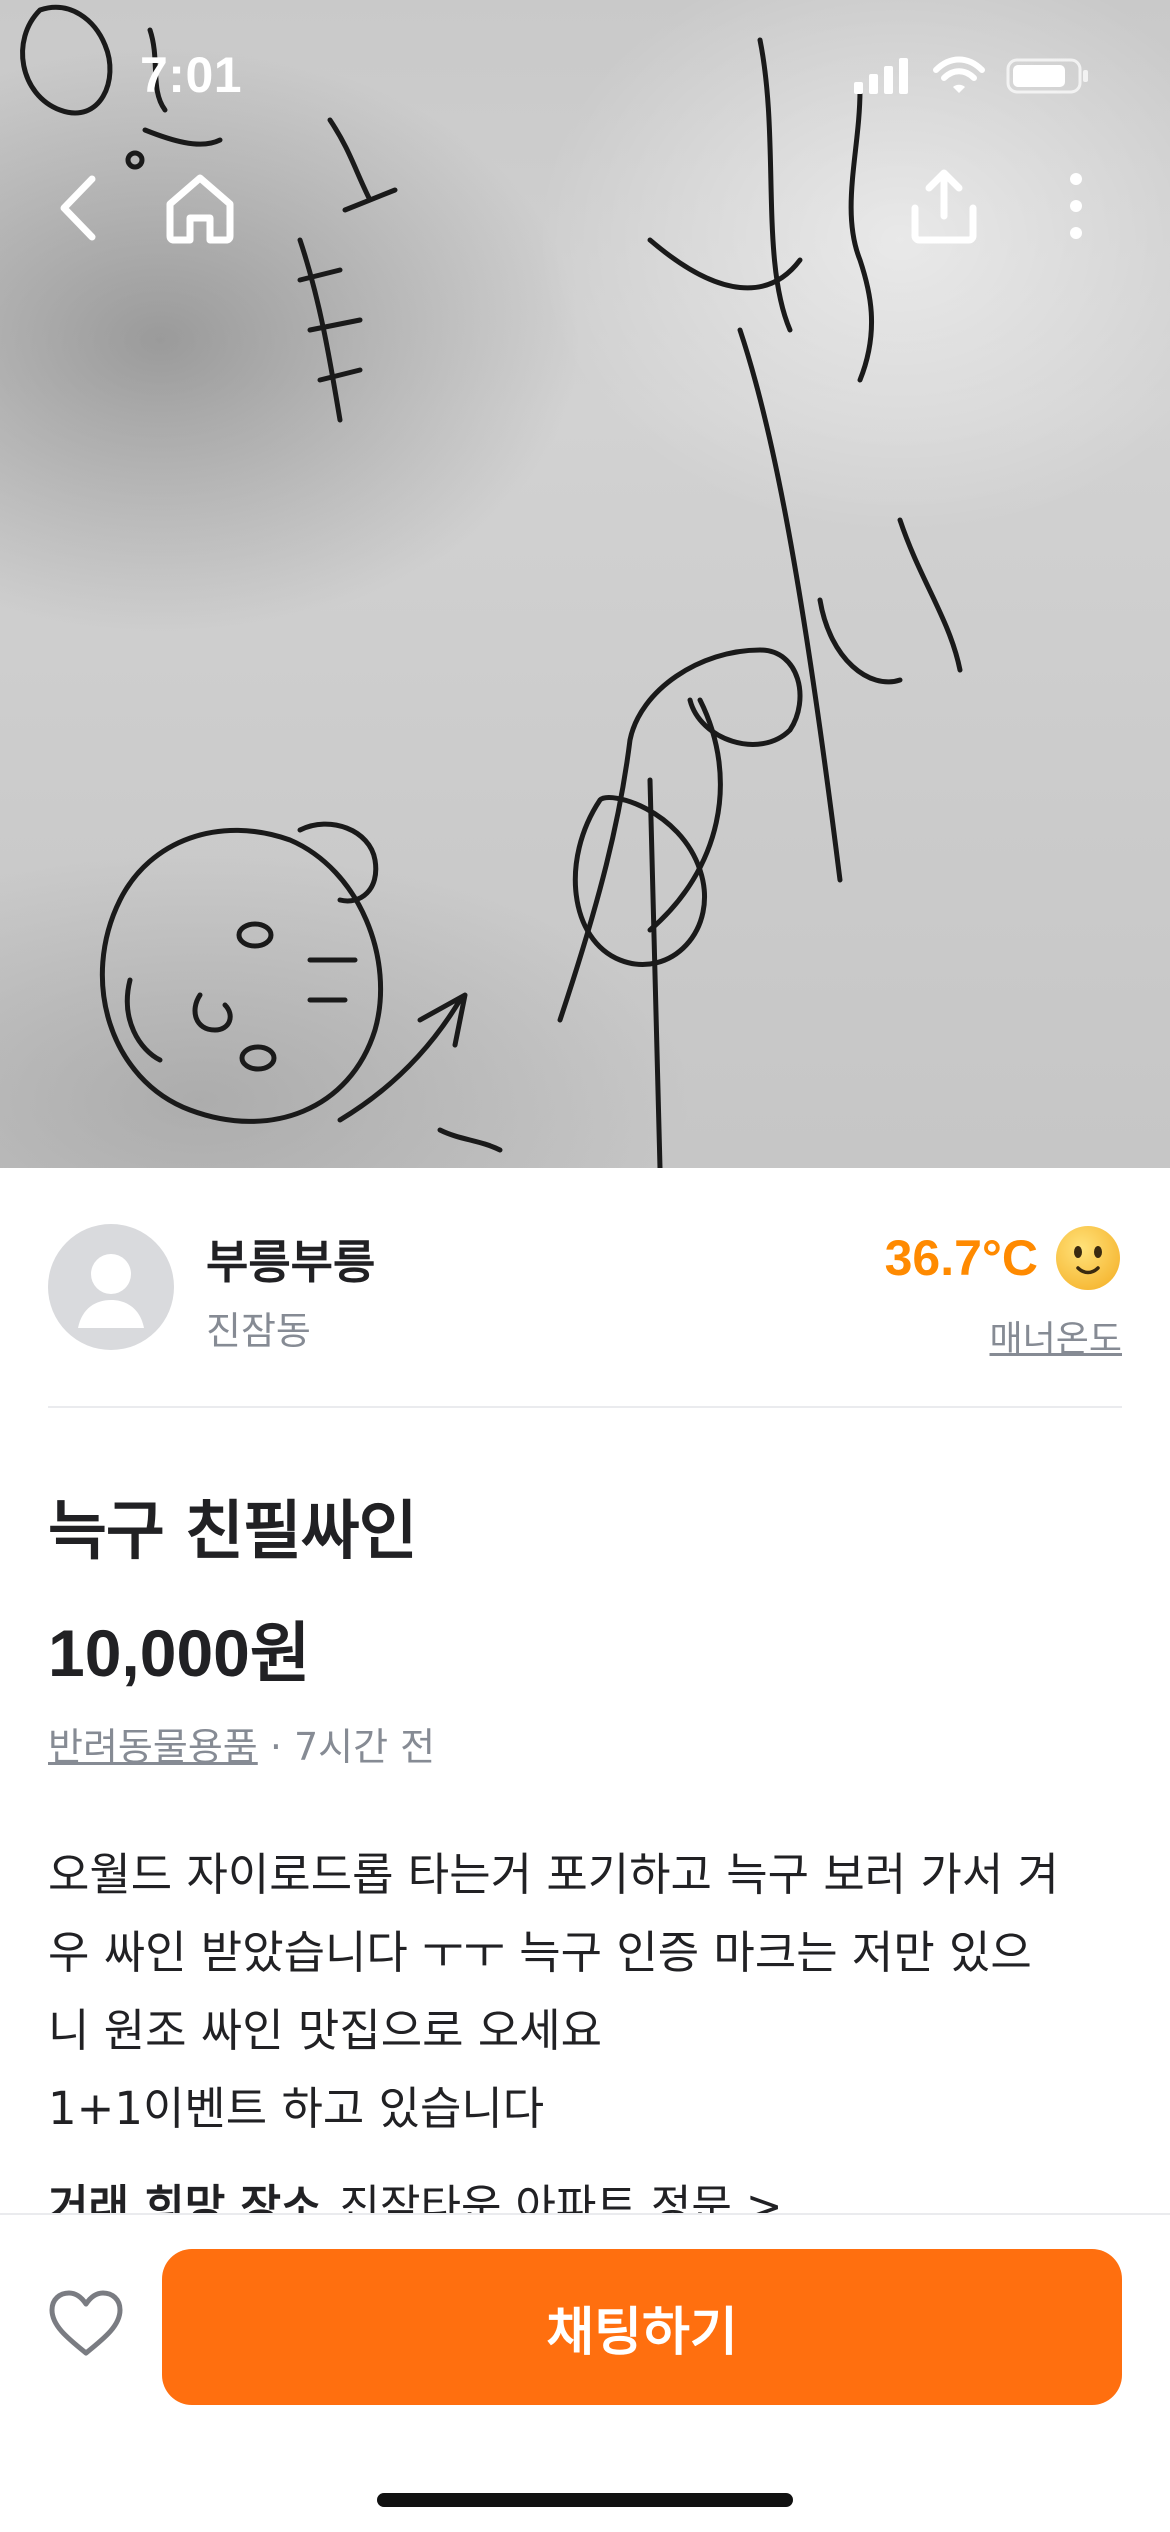 This screenshot has width=1170, height=2532. I want to click on heart-icon, so click(86, 2323).